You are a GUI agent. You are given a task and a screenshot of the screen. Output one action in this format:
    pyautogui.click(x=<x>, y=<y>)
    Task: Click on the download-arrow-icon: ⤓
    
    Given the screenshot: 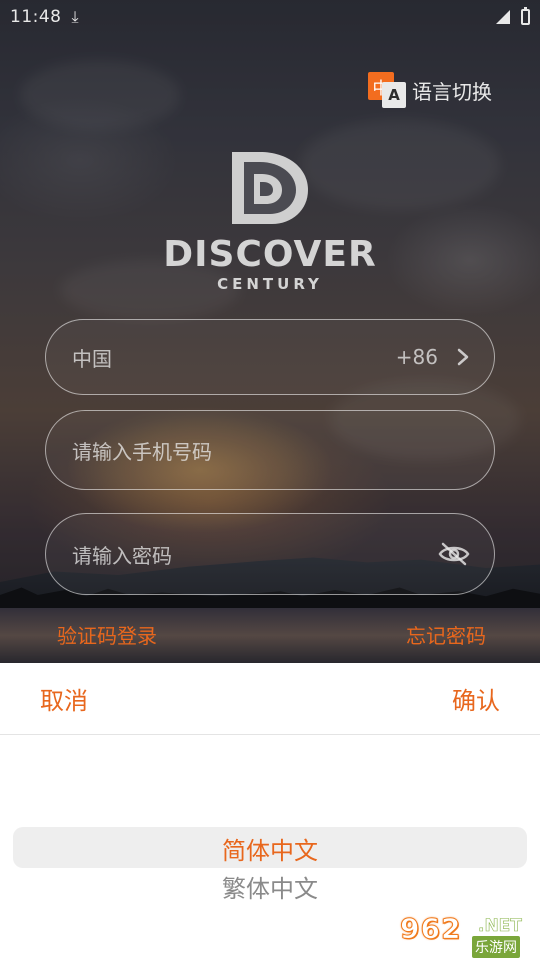 What is the action you would take?
    pyautogui.click(x=75, y=16)
    